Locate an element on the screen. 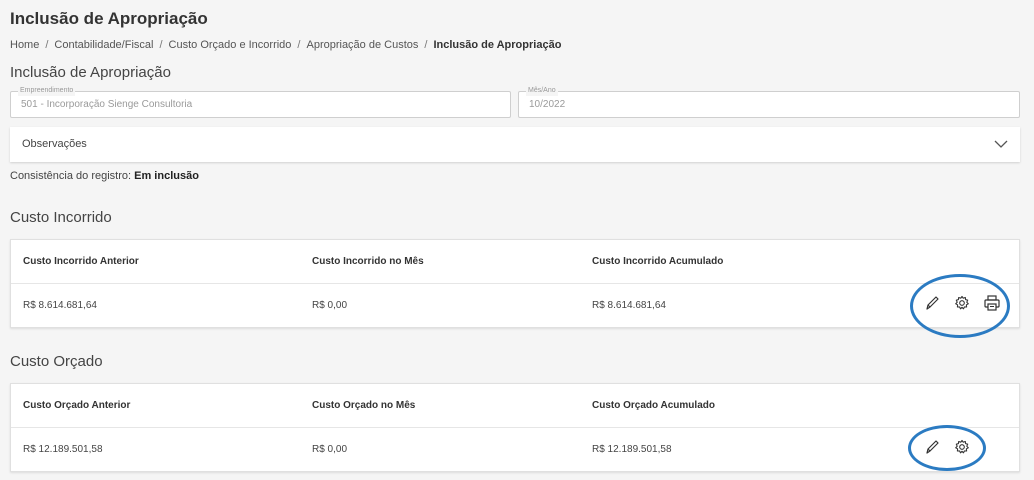 The image size is (1034, 480). consistencia-registro: Consistência do registro: Em inclusão is located at coordinates (104, 176).